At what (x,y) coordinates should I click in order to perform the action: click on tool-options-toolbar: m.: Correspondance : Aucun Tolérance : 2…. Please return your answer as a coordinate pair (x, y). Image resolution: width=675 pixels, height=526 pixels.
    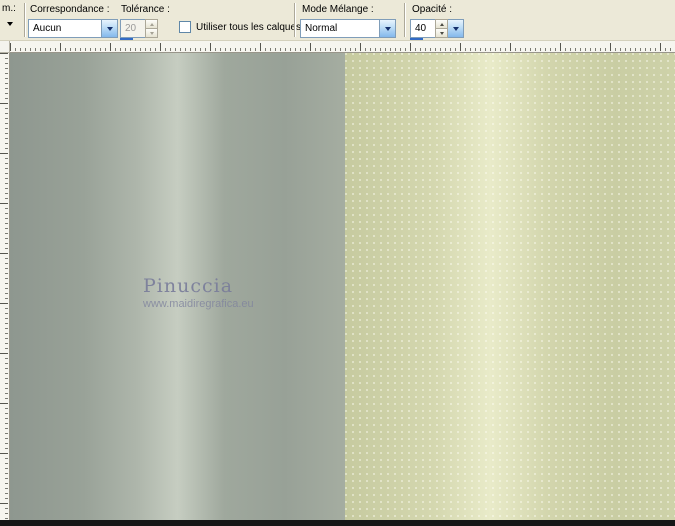
    Looking at the image, I should click on (337, 20).